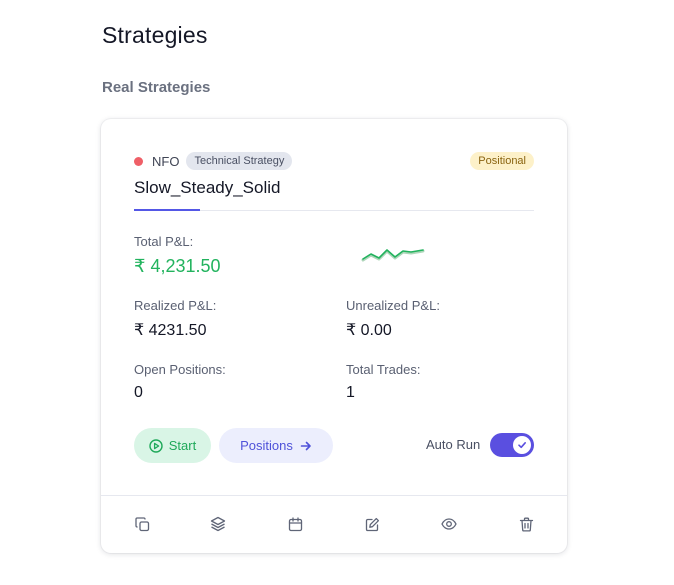 The width and height of the screenshot is (674, 585). What do you see at coordinates (334, 524) in the screenshot?
I see `card-footer-actions` at bounding box center [334, 524].